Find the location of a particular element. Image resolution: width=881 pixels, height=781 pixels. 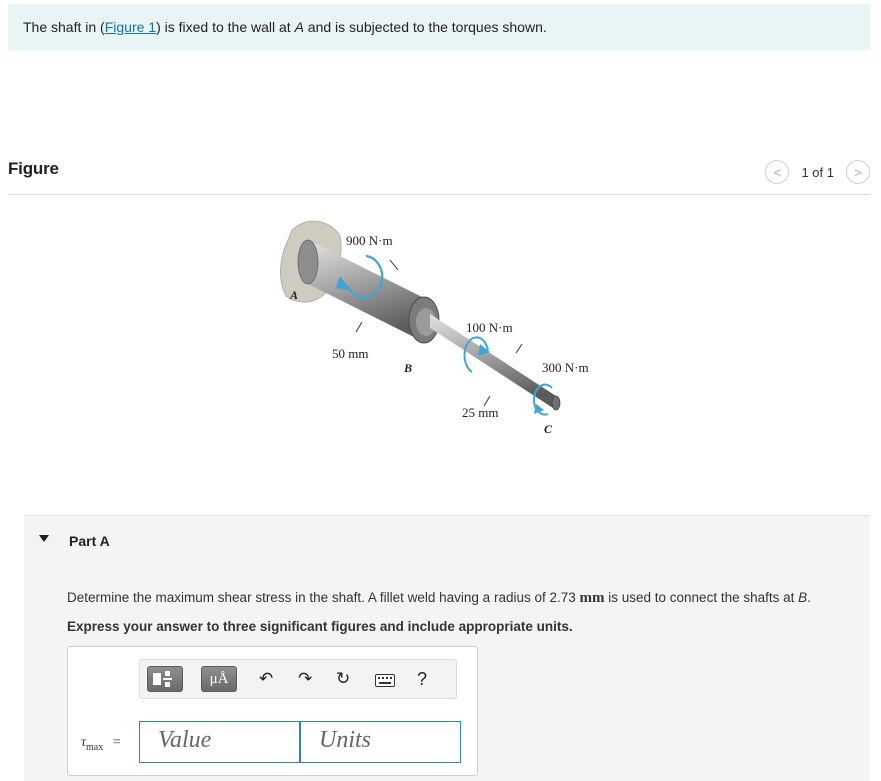

leader-50mm is located at coordinates (359, 327).